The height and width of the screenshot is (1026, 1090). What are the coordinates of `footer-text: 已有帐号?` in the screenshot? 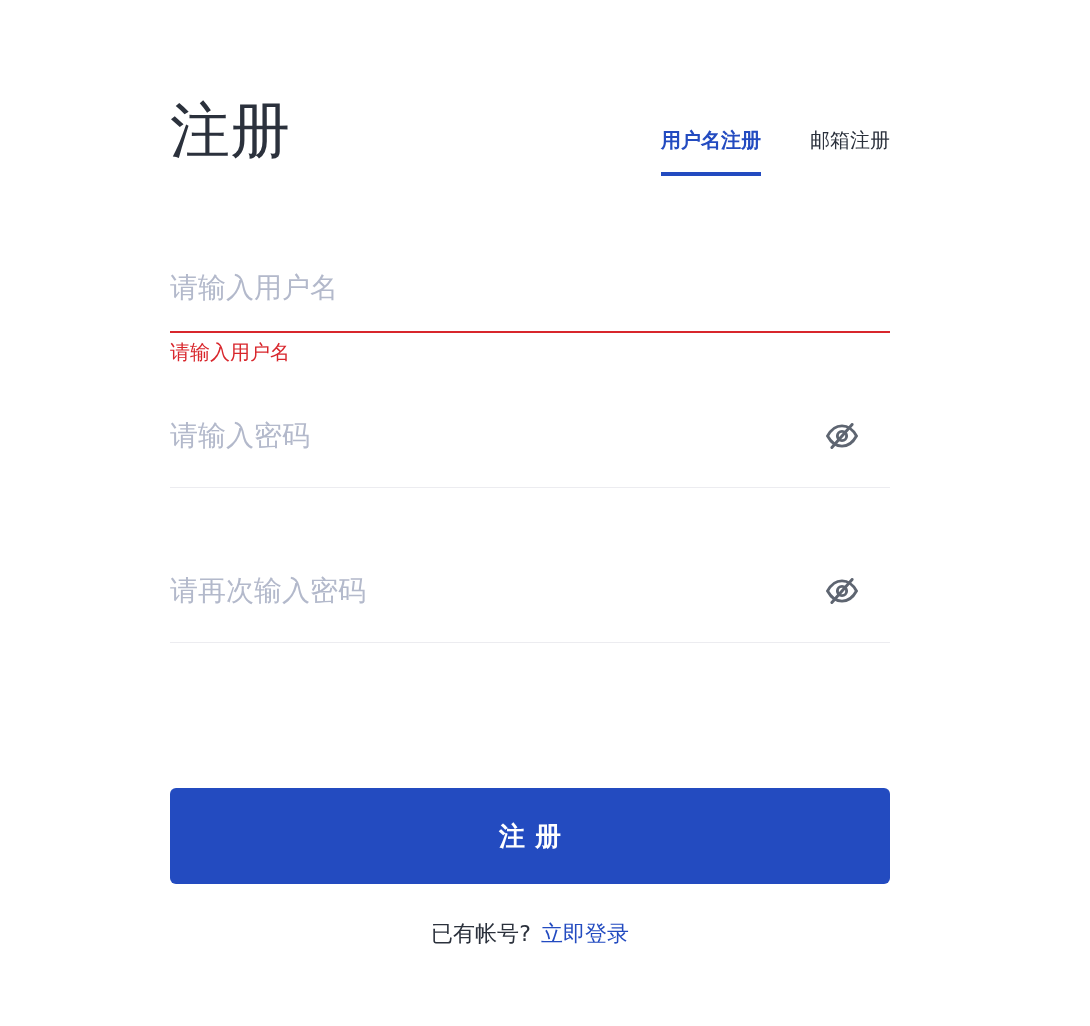 It's located at (481, 934).